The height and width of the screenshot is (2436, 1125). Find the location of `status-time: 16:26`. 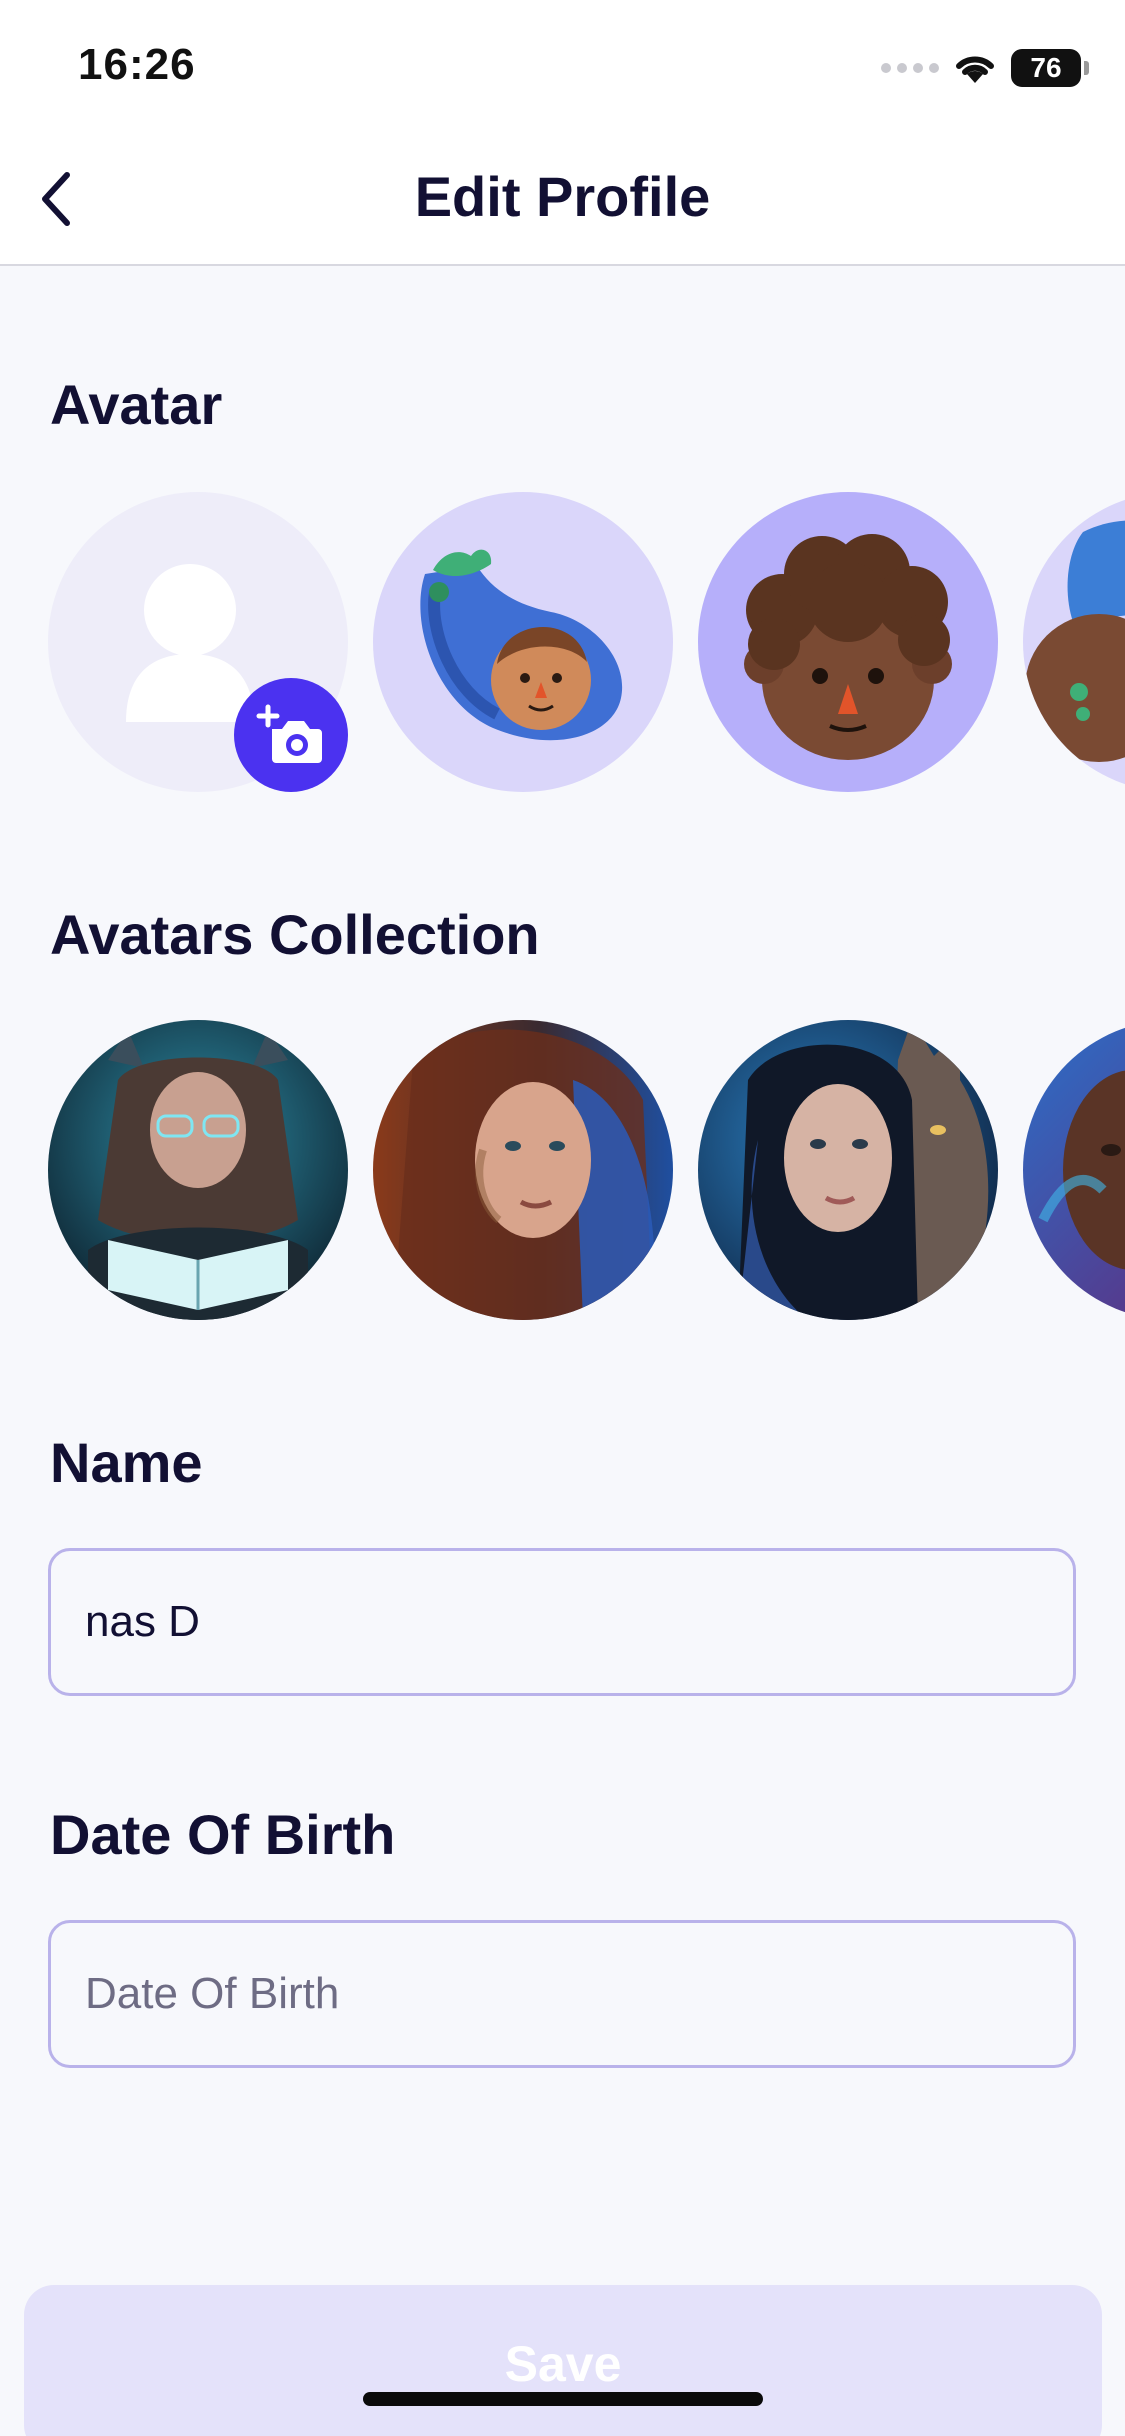

status-time: 16:26 is located at coordinates (137, 64).